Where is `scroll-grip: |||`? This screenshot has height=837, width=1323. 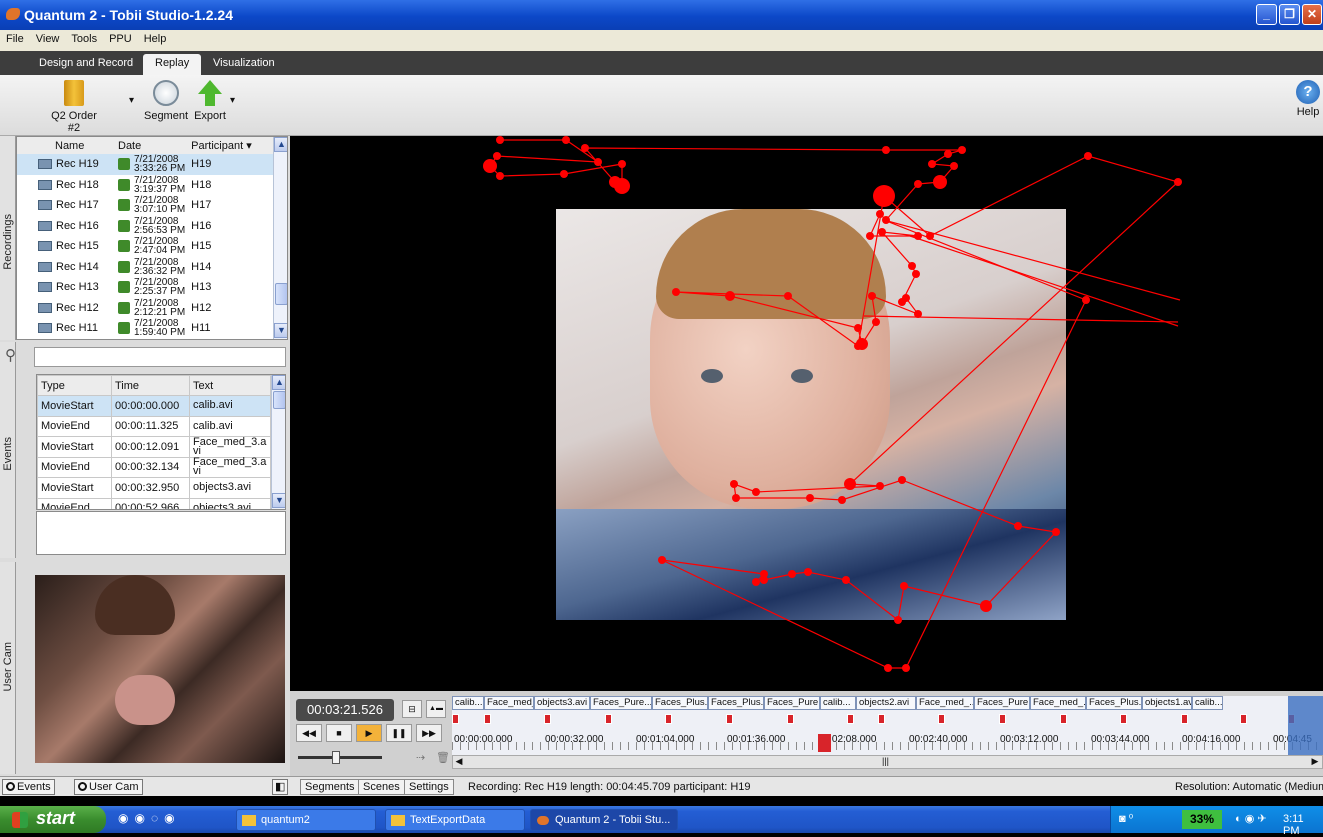 scroll-grip: ||| is located at coordinates (885, 761).